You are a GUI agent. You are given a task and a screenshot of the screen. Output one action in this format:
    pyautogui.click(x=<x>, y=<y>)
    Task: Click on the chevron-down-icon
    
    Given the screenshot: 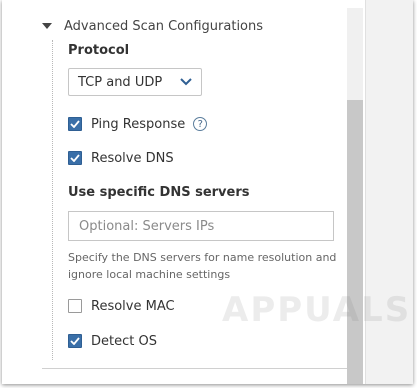 What is the action you would take?
    pyautogui.click(x=186, y=82)
    